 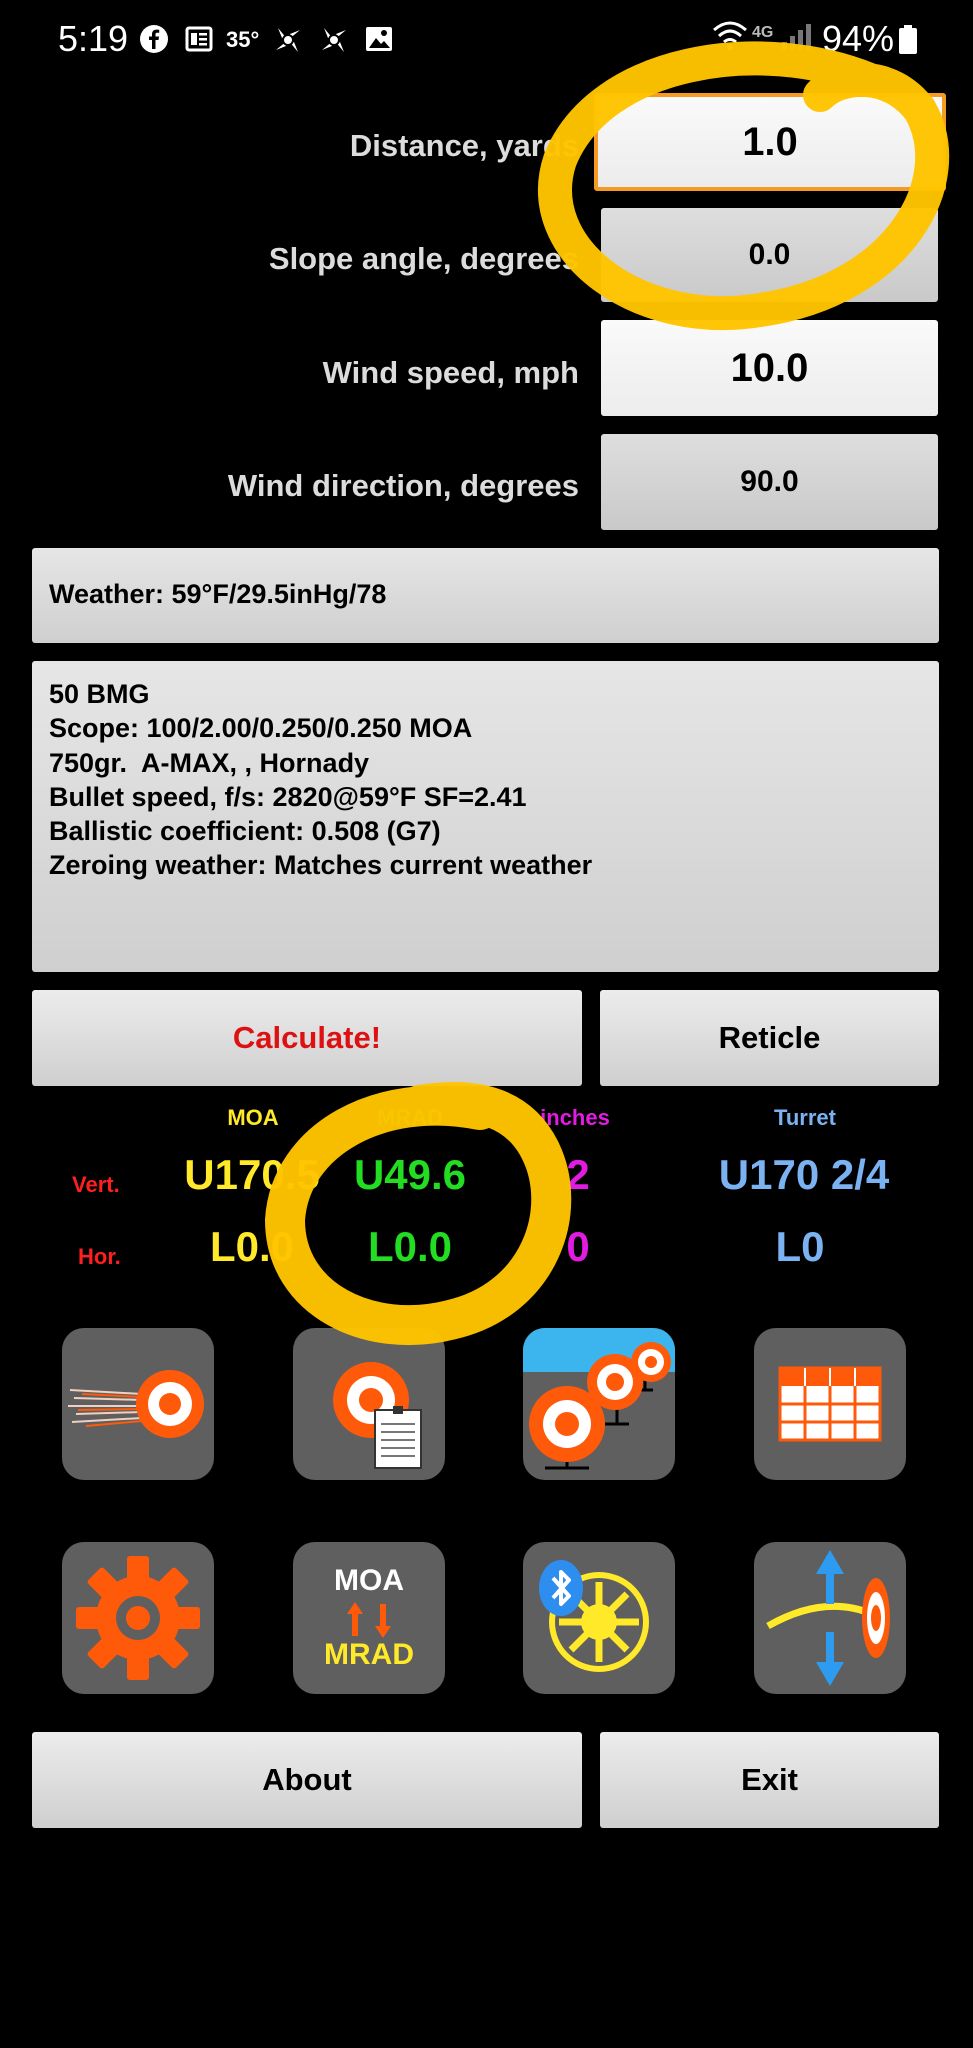 What do you see at coordinates (804, 1174) in the screenshot?
I see `vert-turret-value: U170 2/4` at bounding box center [804, 1174].